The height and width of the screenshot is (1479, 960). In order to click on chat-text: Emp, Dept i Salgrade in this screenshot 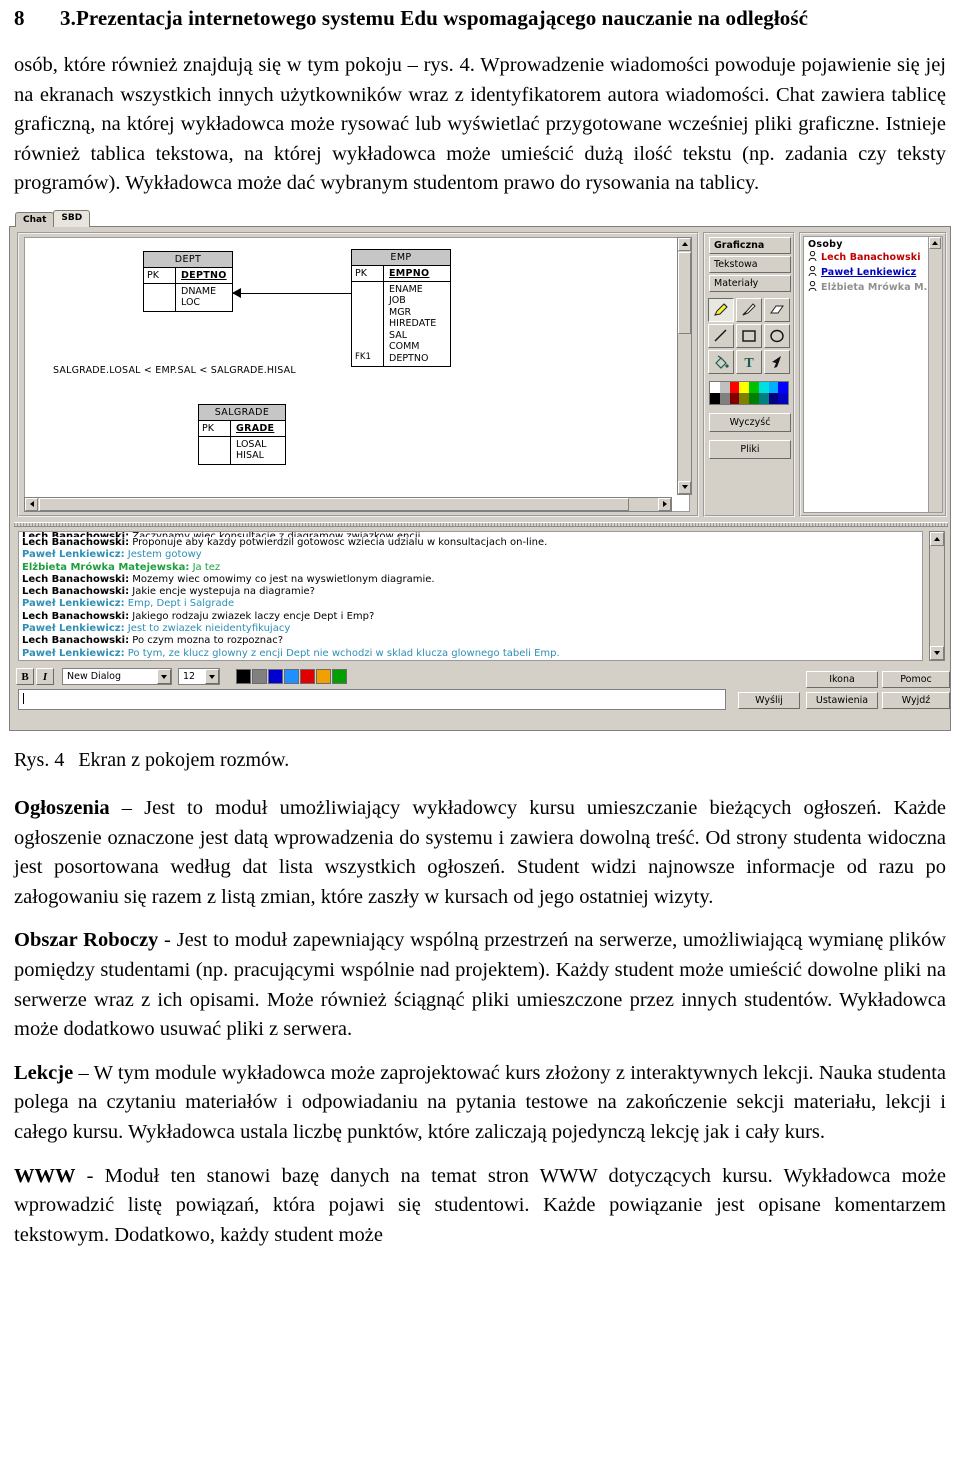, I will do `click(179, 604)`.